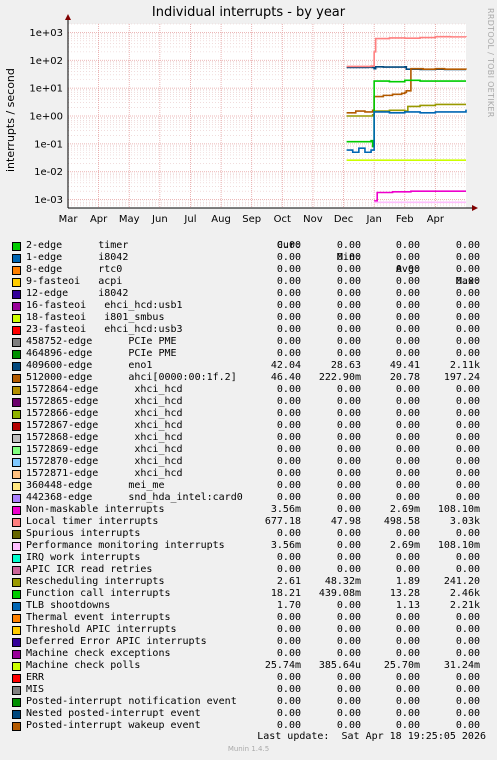 The width and height of the screenshot is (497, 760). I want to click on legend-row: 1572865-edge xhci_hcd 0.00 0.00 0.00 0.00, so click(250, 402).